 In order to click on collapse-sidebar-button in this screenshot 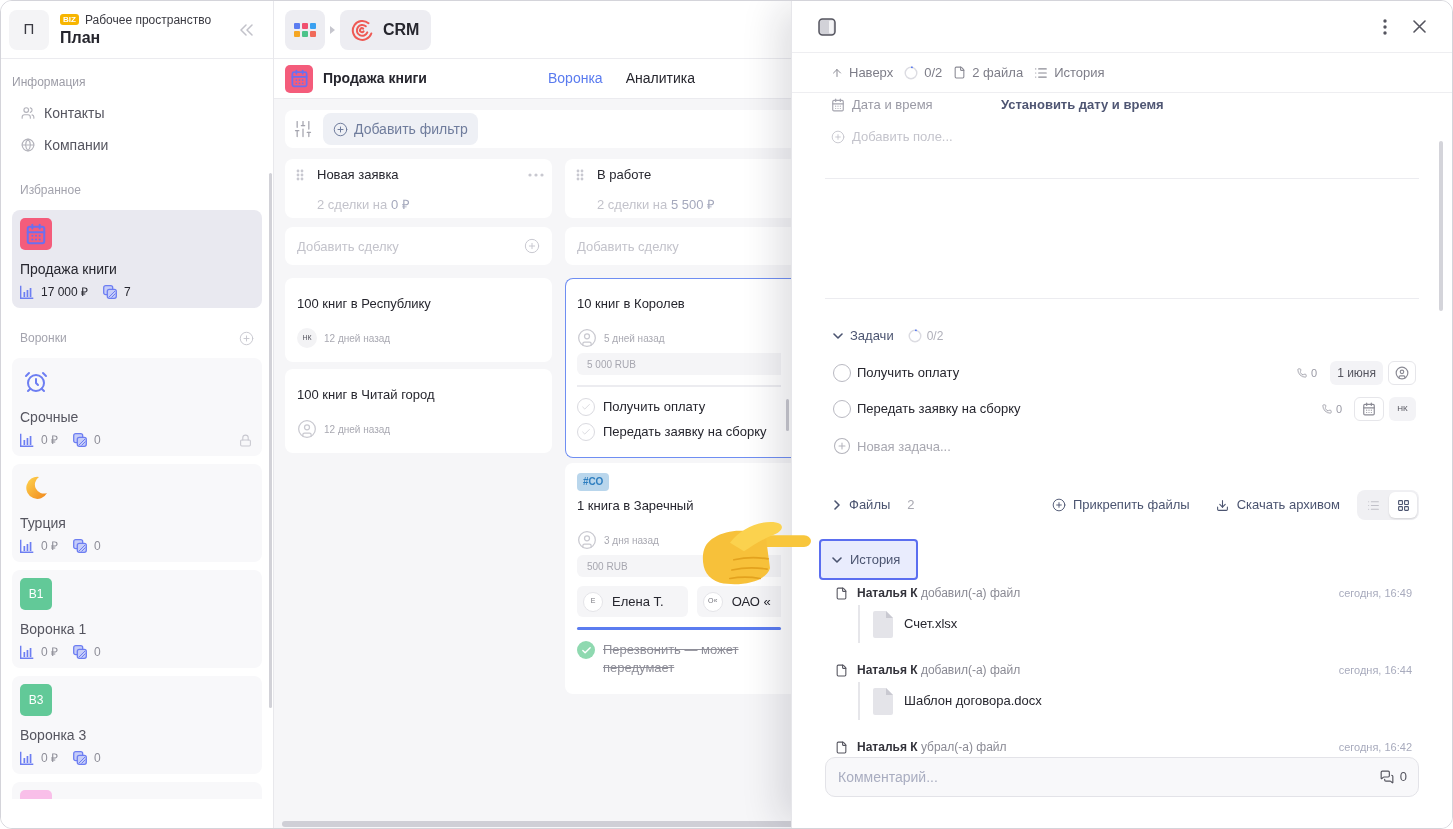, I will do `click(246, 29)`.